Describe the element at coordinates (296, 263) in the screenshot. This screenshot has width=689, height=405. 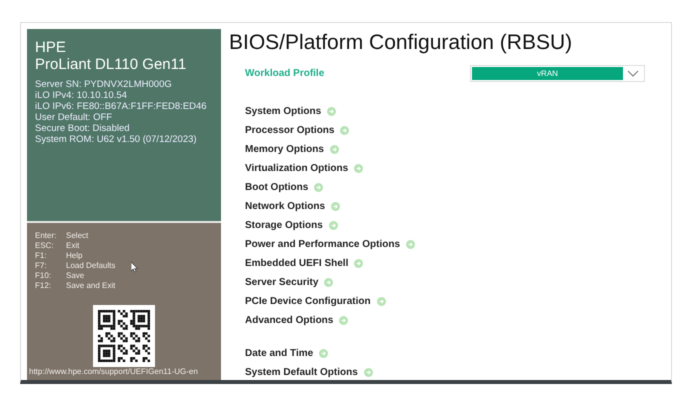
I see `menu-item: Embedded UEFI Shell` at that location.